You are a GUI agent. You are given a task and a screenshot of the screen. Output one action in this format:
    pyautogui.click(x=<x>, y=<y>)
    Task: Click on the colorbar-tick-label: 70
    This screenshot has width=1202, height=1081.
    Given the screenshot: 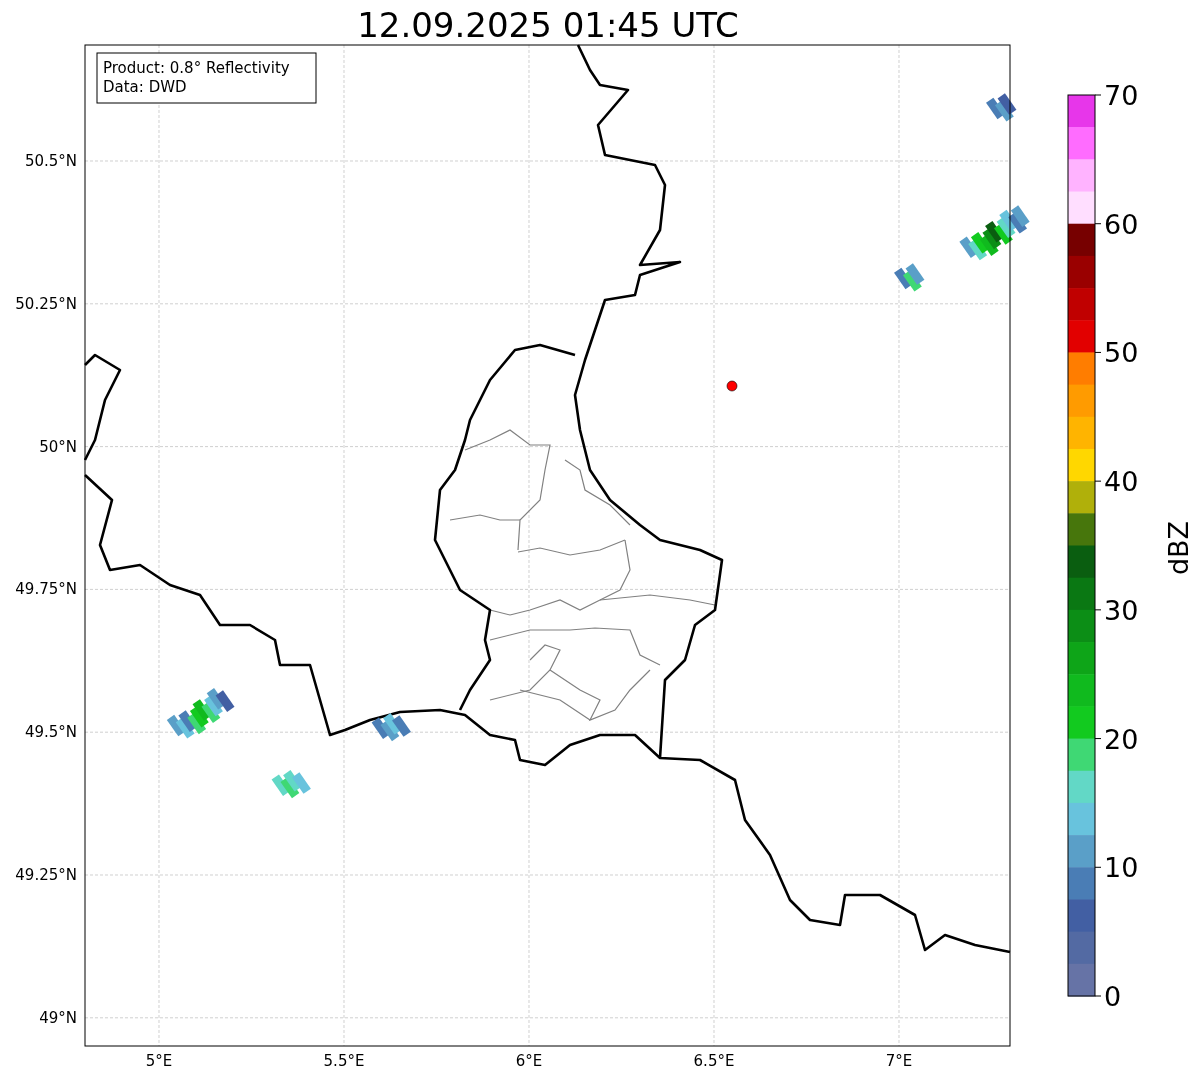 What is the action you would take?
    pyautogui.click(x=1121, y=95)
    